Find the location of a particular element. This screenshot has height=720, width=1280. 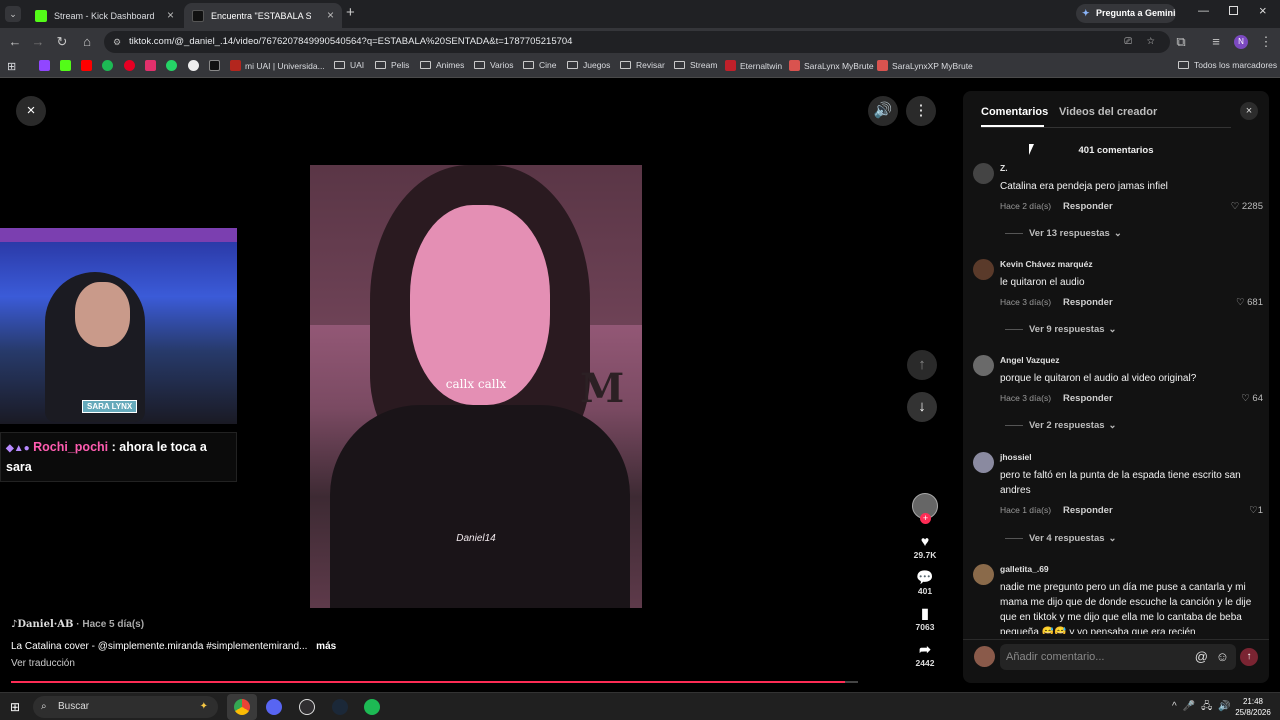

comment-username: Angel Vazquez is located at coordinates (1030, 360).